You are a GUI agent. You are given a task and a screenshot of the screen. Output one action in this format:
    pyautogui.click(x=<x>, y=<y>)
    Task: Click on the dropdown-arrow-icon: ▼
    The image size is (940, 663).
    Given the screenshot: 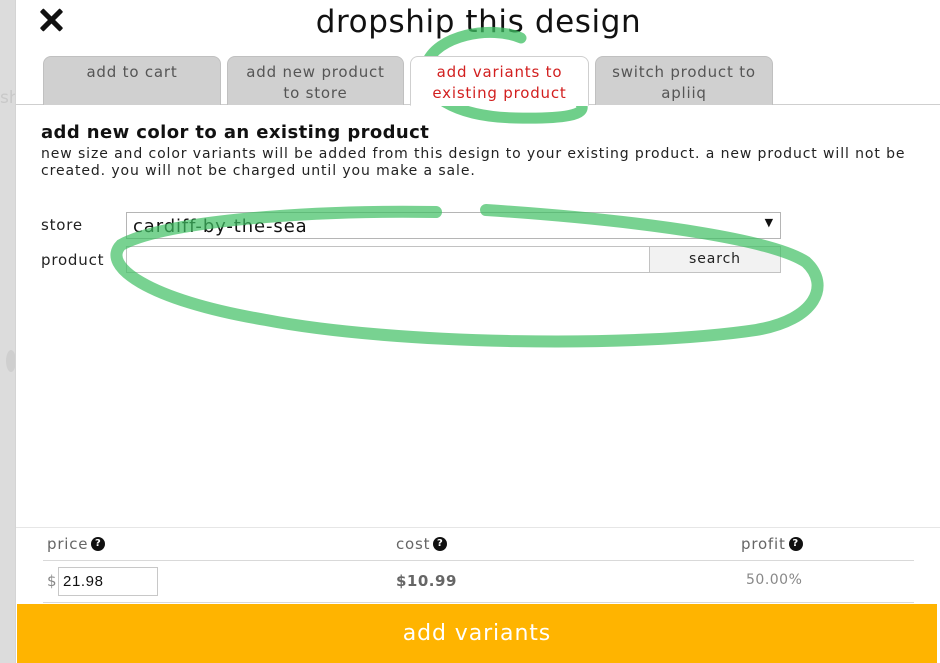 What is the action you would take?
    pyautogui.click(x=769, y=222)
    